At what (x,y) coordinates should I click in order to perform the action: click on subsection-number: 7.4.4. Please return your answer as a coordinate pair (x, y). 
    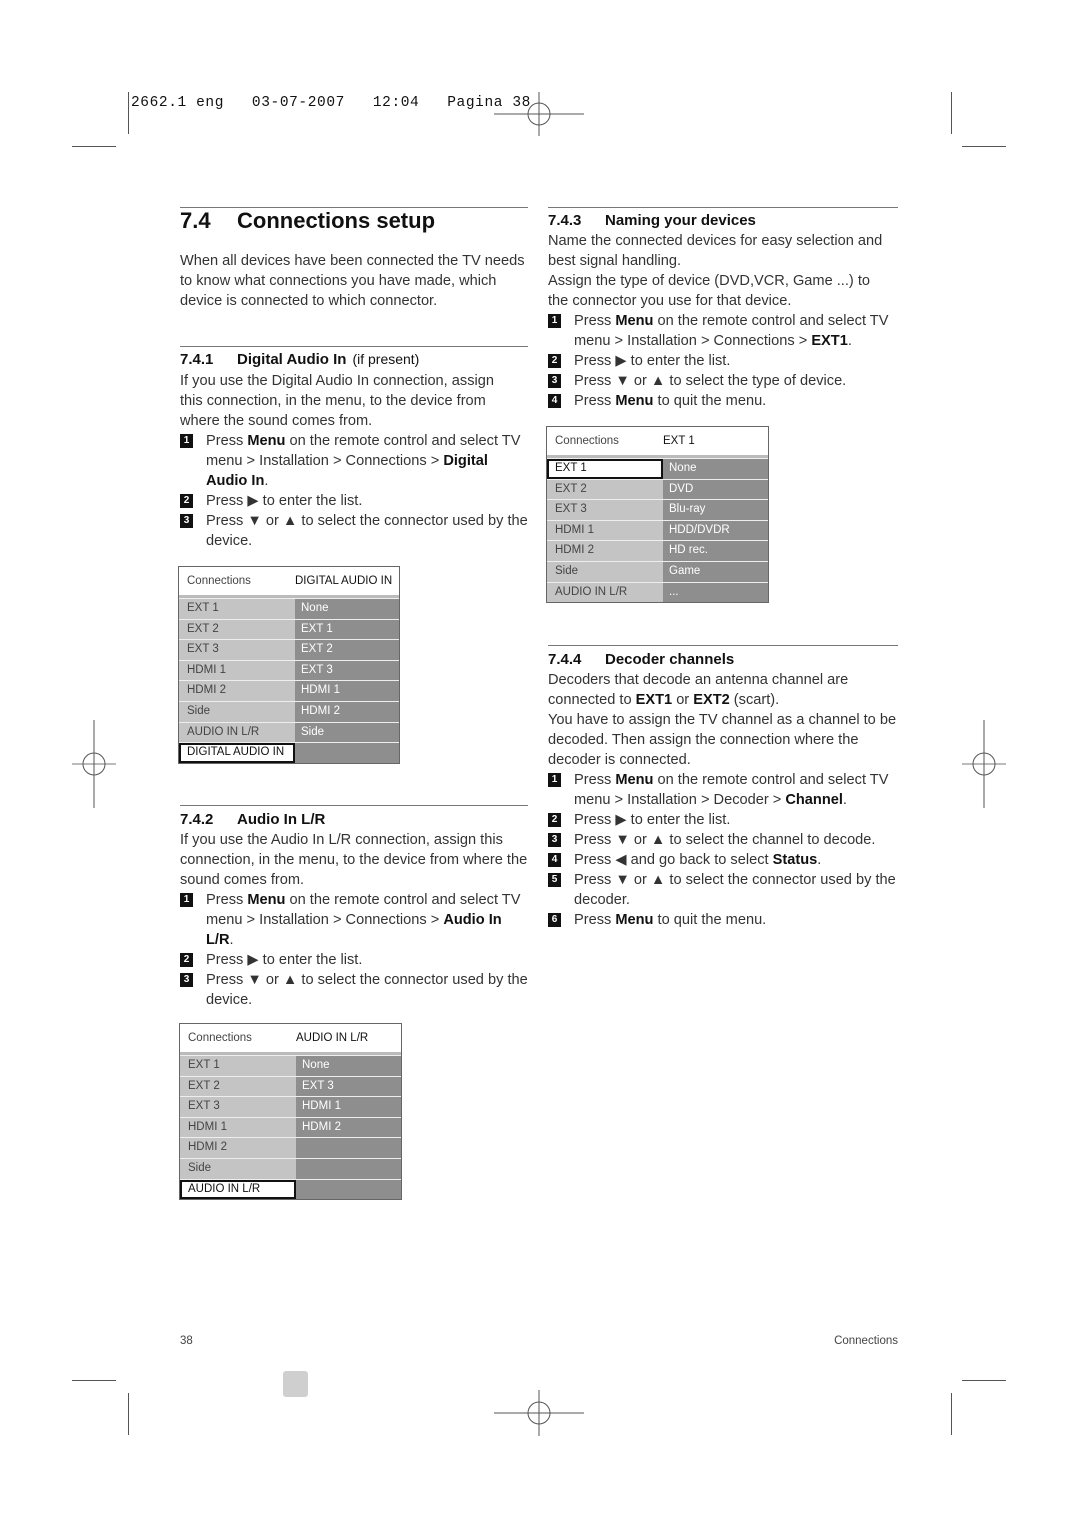
    Looking at the image, I should click on (565, 659).